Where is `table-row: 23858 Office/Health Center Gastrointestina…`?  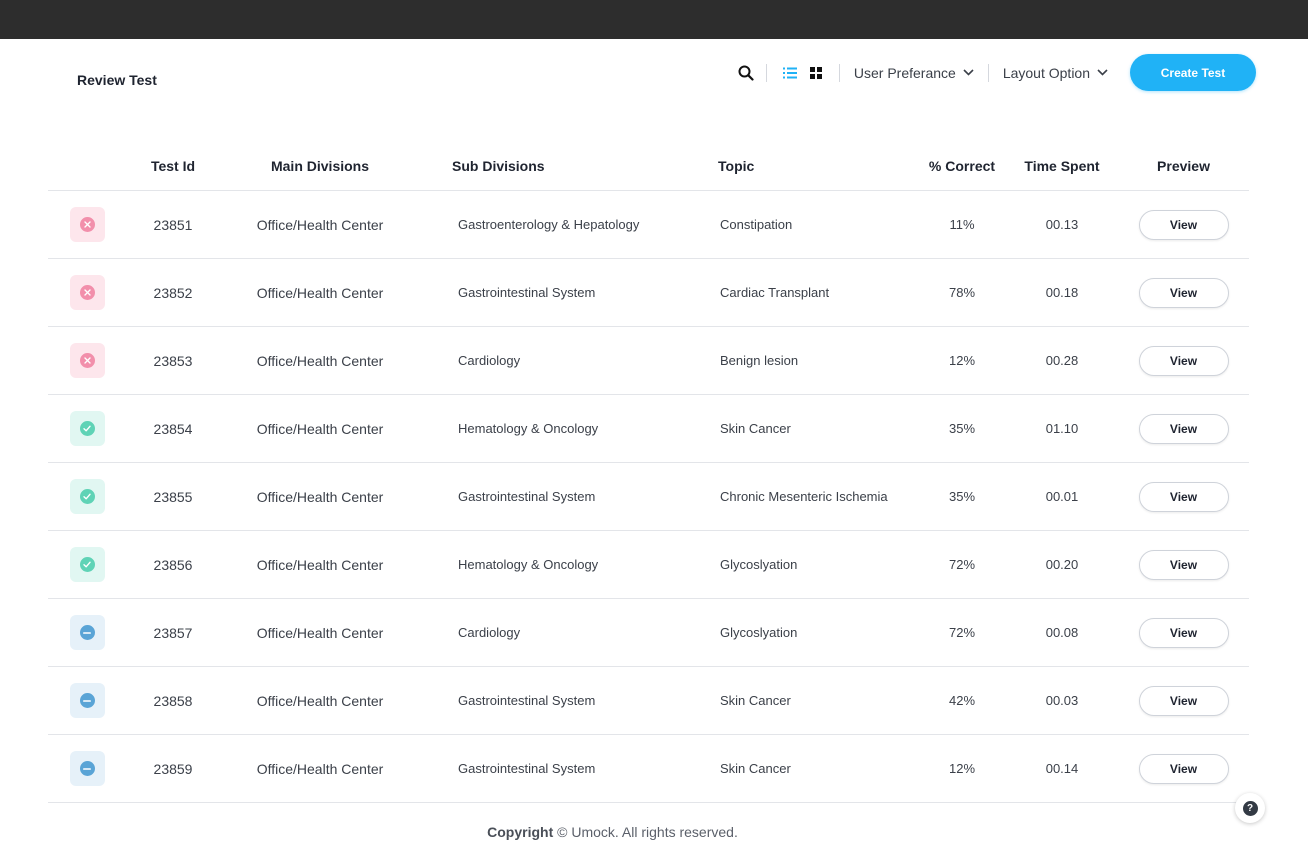 table-row: 23858 Office/Health Center Gastrointestina… is located at coordinates (648, 701).